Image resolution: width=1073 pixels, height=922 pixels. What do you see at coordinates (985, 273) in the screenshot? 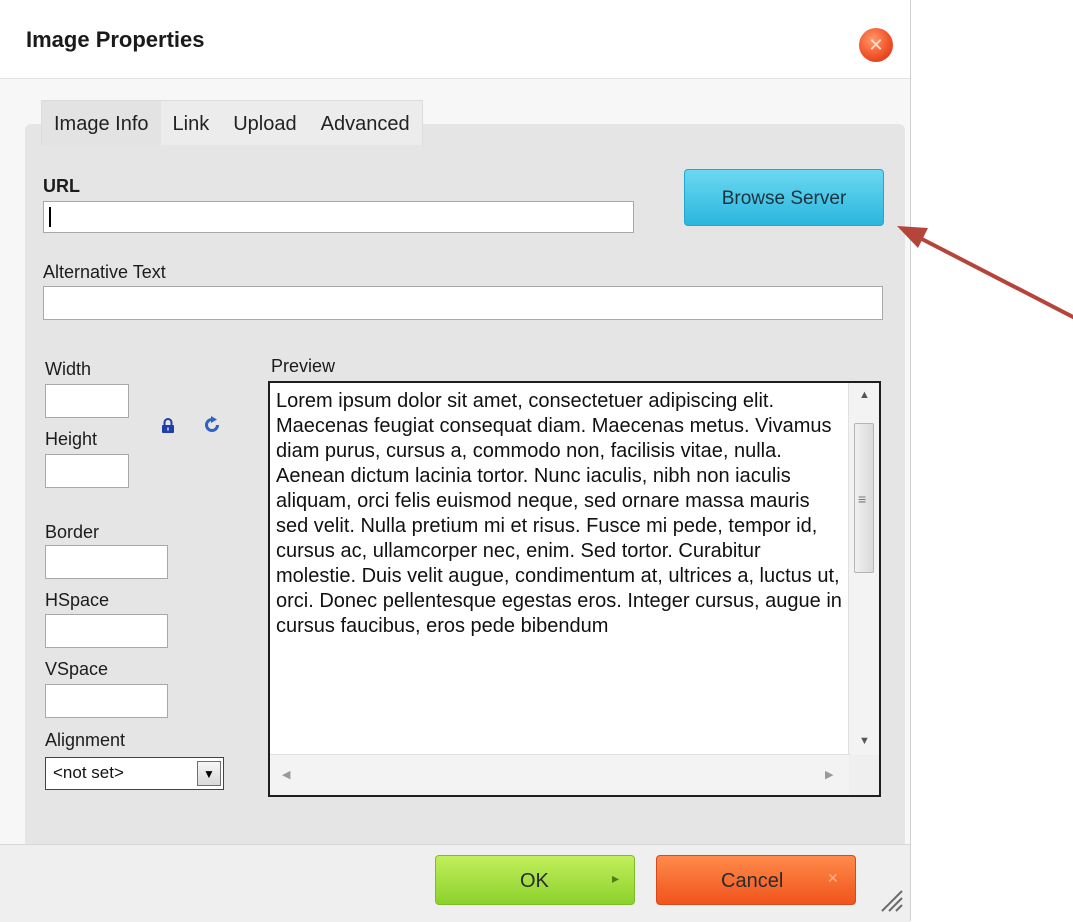
I see `annotation-arrow` at bounding box center [985, 273].